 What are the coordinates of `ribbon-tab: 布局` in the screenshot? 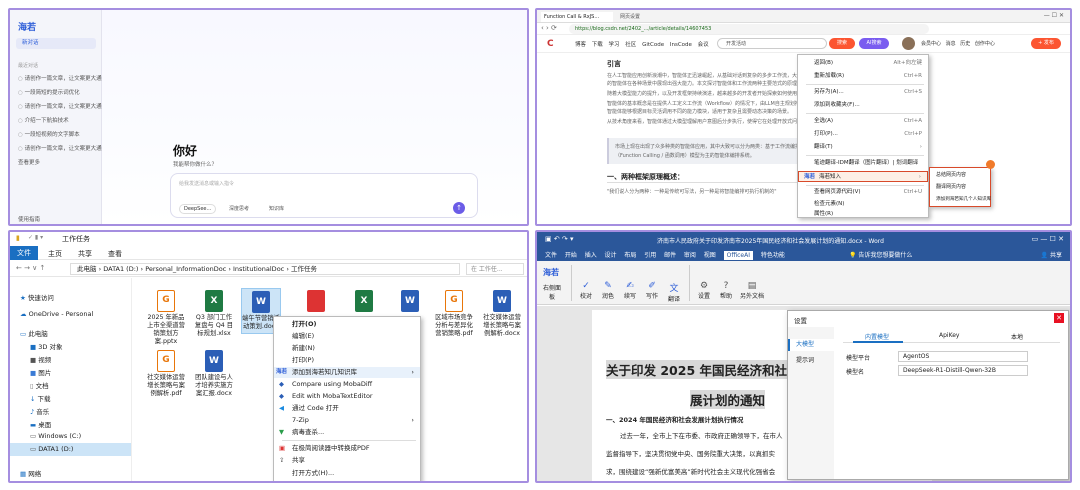 It's located at (630, 255).